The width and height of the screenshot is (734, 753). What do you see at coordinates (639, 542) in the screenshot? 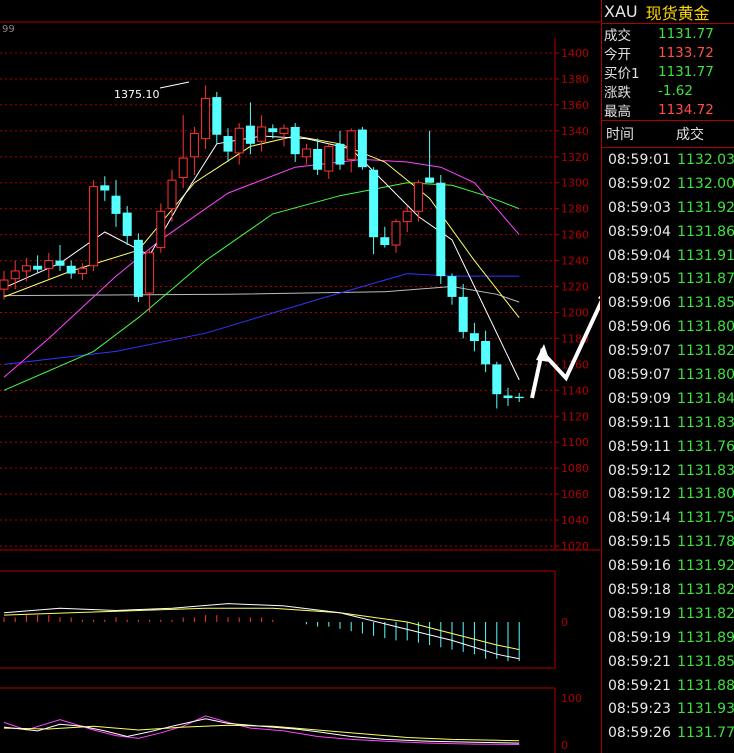
I see `tick-time: 08:59:15` at bounding box center [639, 542].